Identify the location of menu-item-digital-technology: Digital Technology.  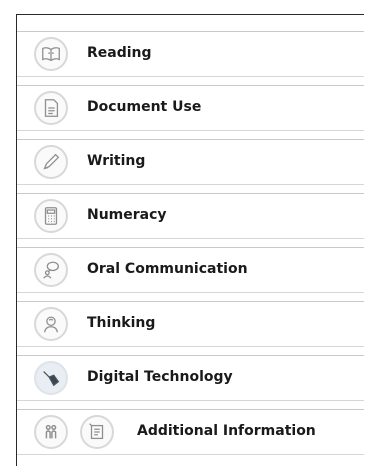
(190, 378).